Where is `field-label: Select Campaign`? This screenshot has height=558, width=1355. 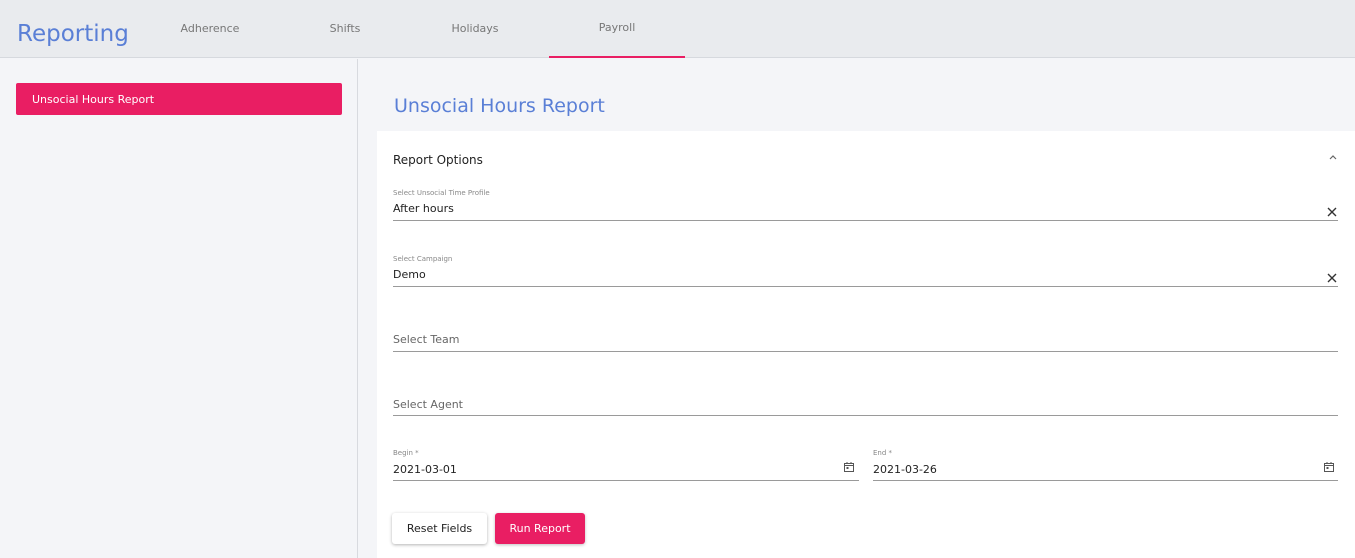 field-label: Select Campaign is located at coordinates (423, 259).